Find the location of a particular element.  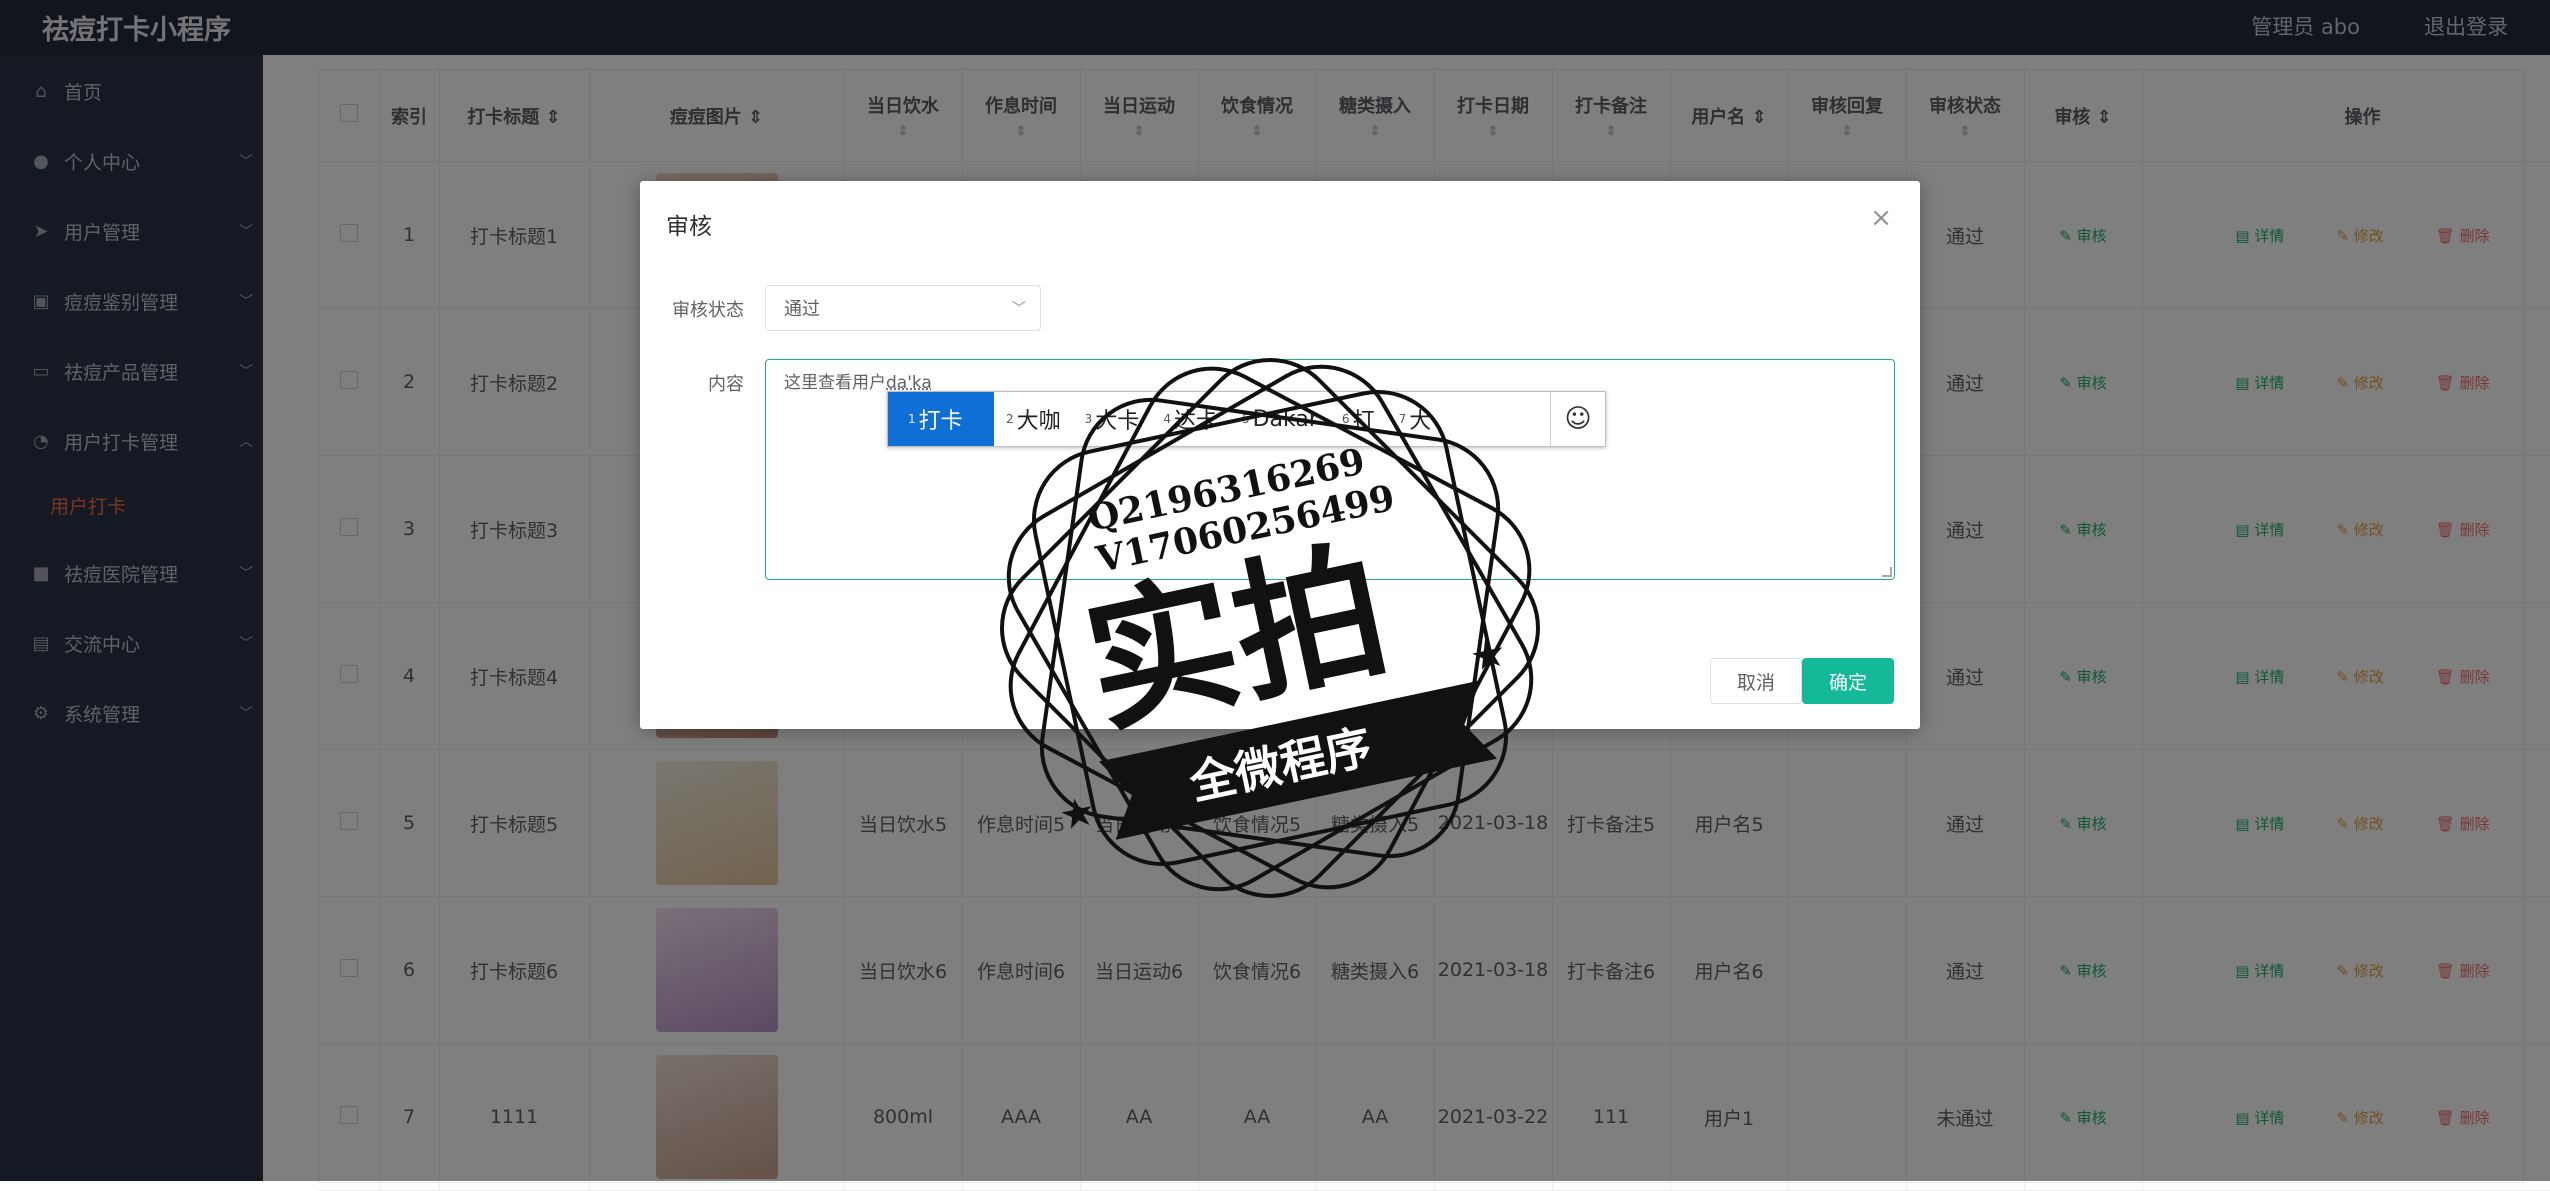

status-select-value: 通过 is located at coordinates (802, 309).